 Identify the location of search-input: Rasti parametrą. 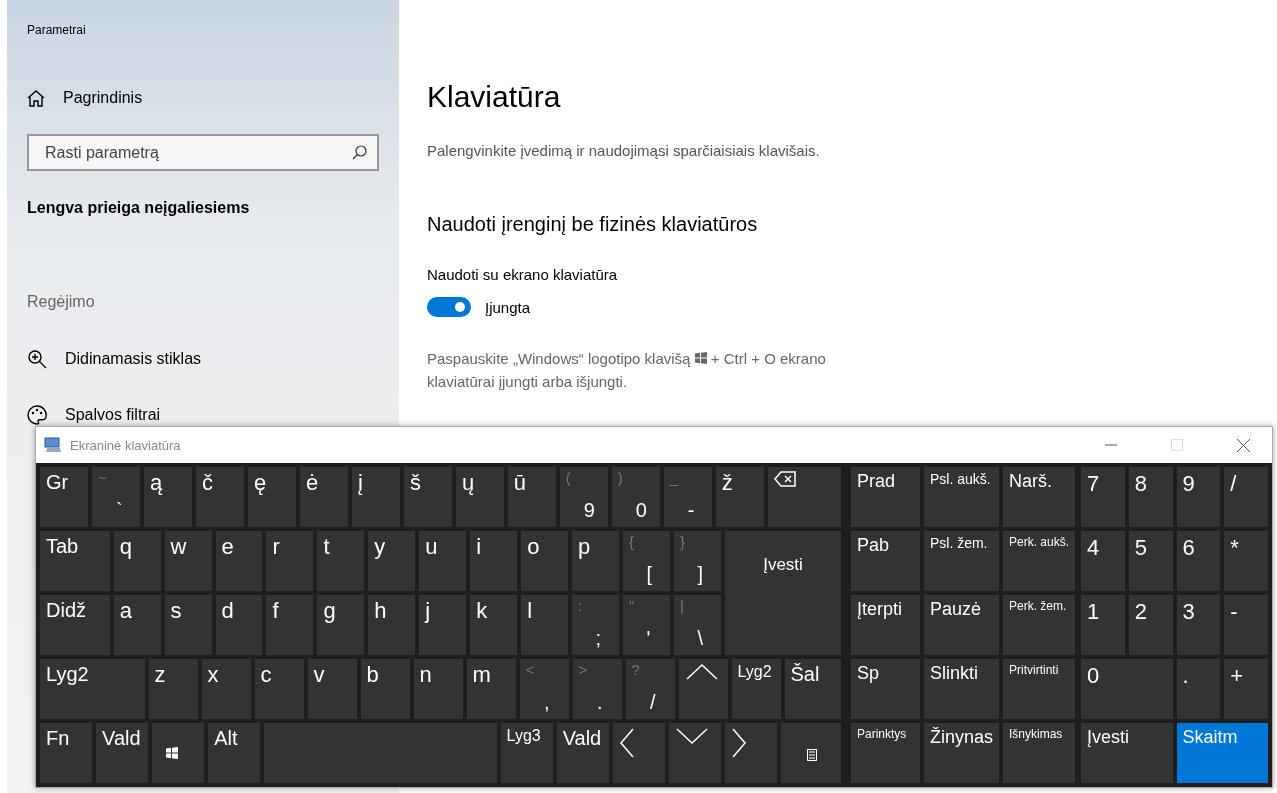
(197, 152).